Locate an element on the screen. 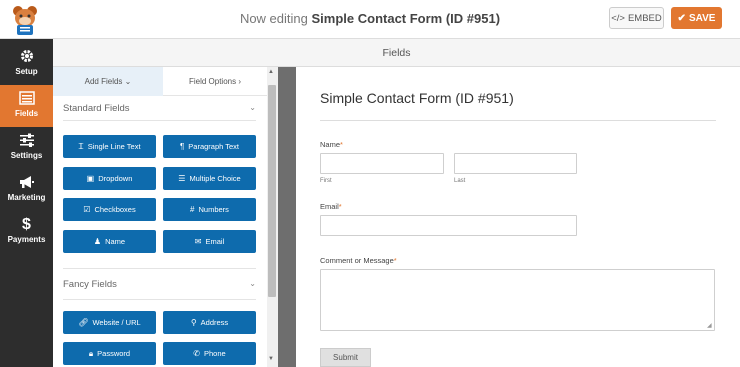 The width and height of the screenshot is (740, 367). field-button-address: ⚲ Address is located at coordinates (209, 322).